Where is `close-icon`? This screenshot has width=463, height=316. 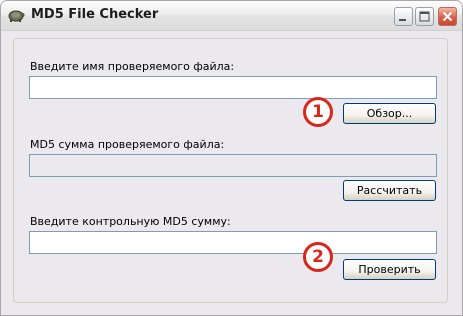
close-icon is located at coordinates (447, 16).